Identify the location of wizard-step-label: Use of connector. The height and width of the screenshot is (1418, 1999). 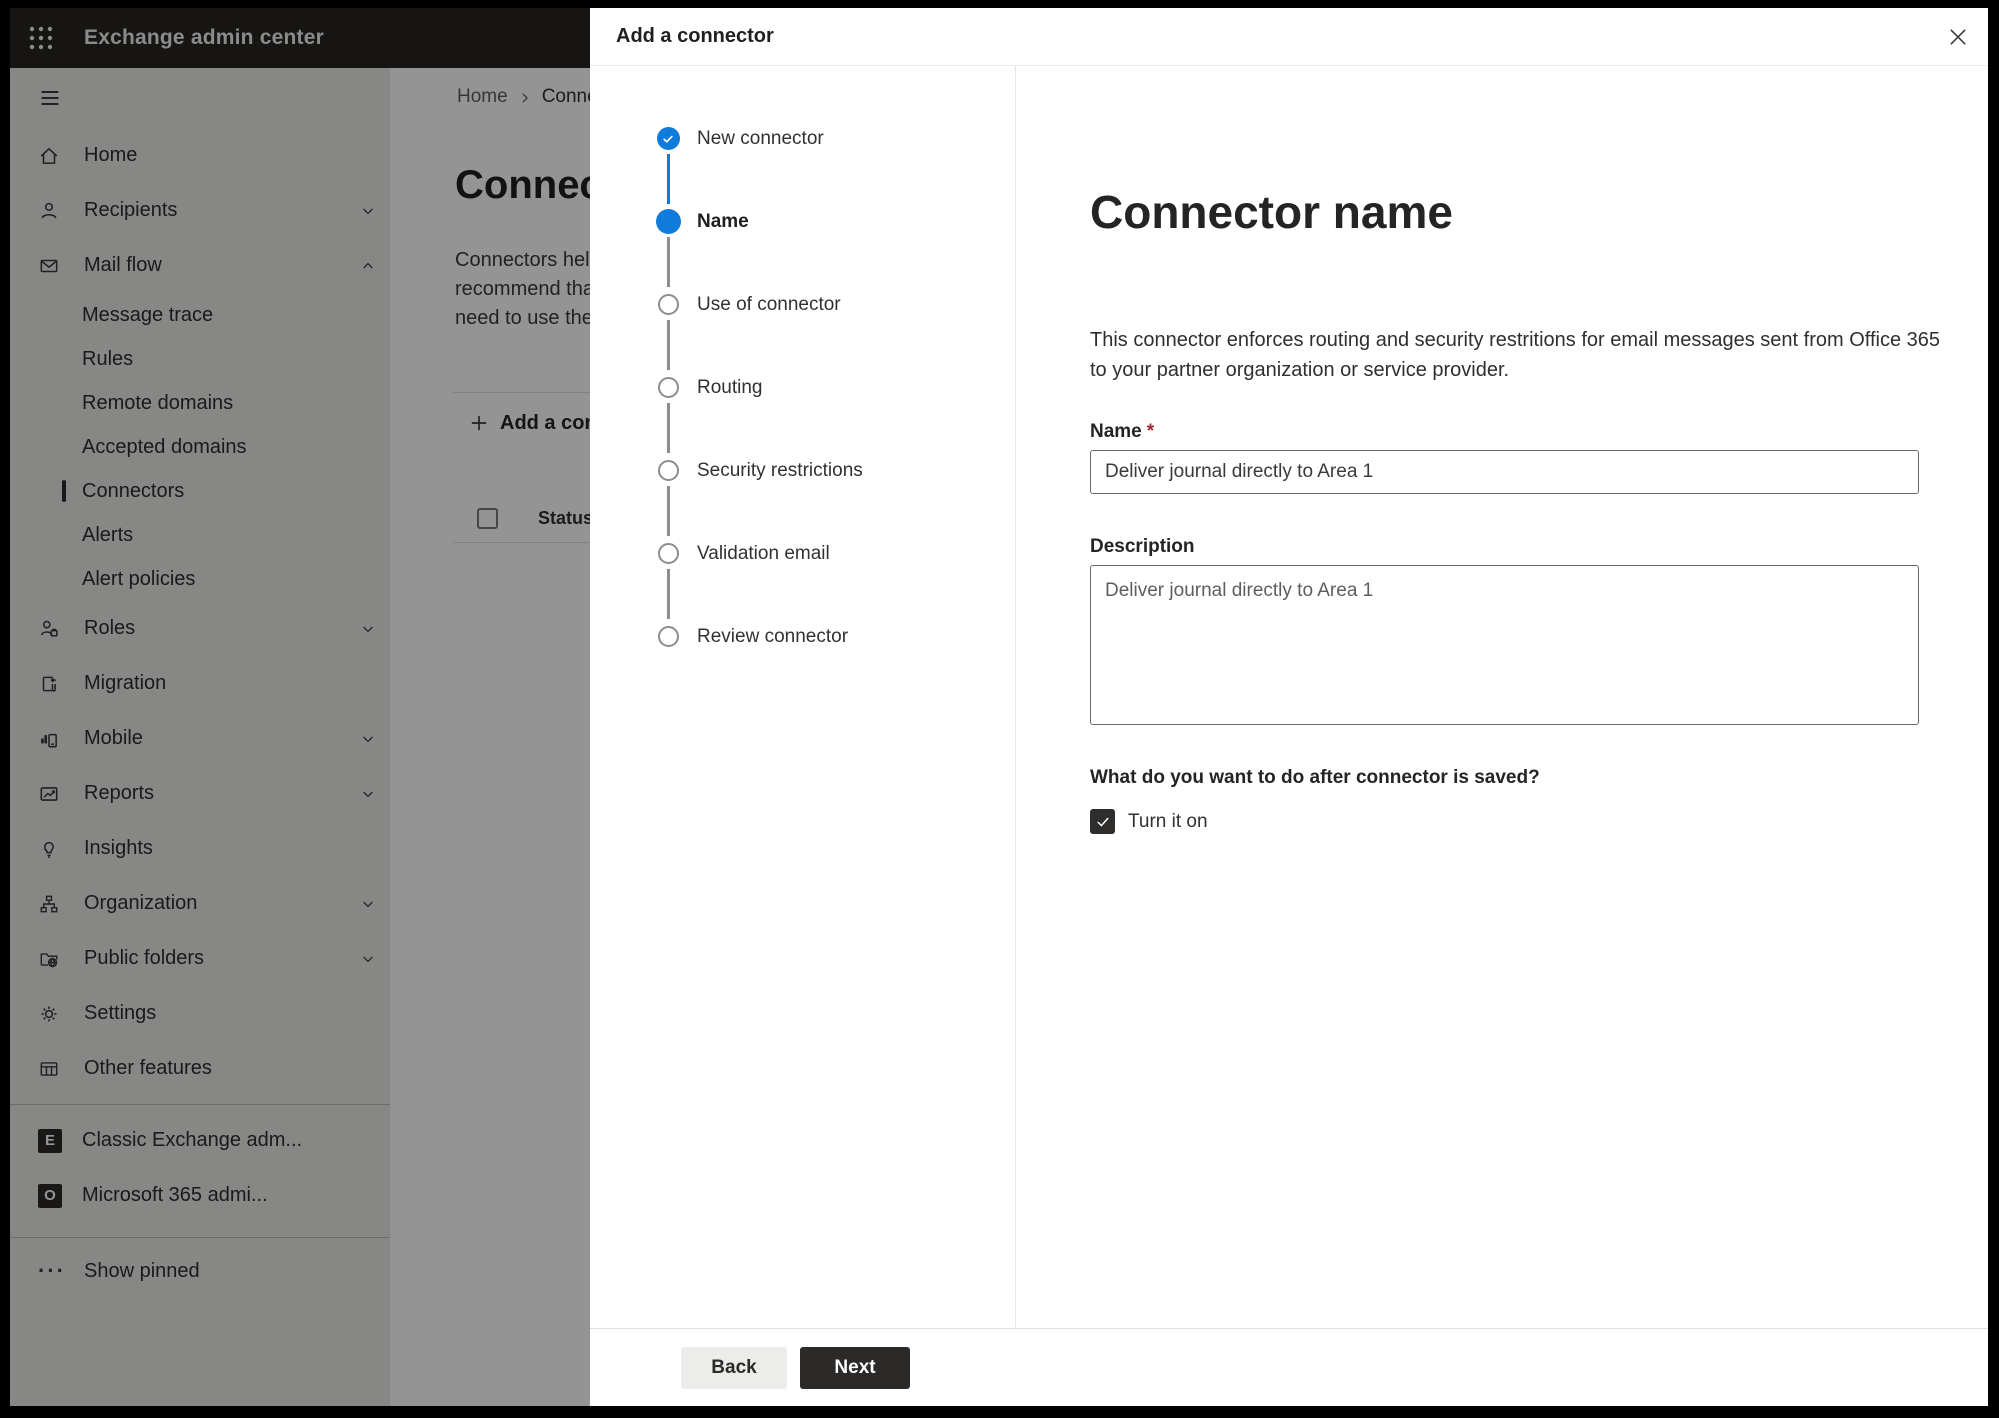
(769, 304).